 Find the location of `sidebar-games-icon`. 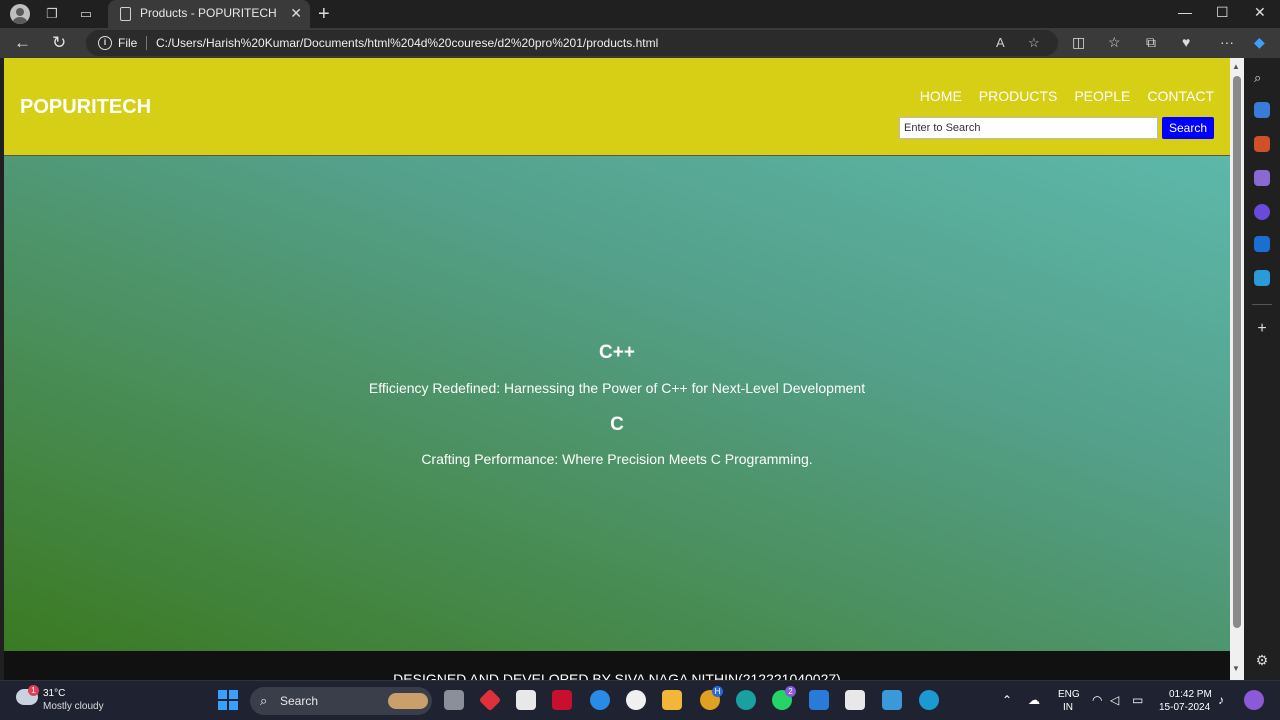

sidebar-games-icon is located at coordinates (1262, 178).